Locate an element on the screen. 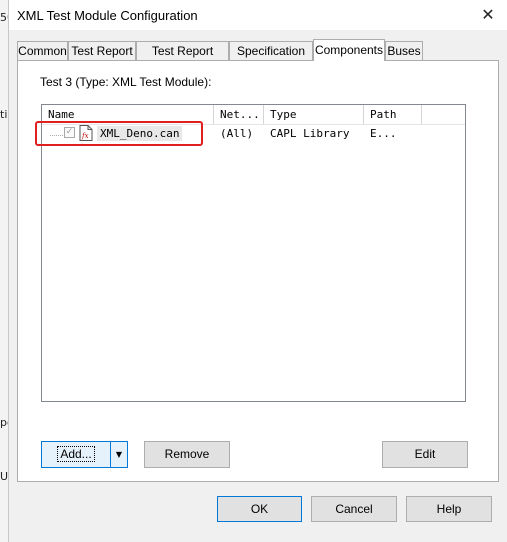 The width and height of the screenshot is (507, 542). help-button: Help is located at coordinates (449, 509).